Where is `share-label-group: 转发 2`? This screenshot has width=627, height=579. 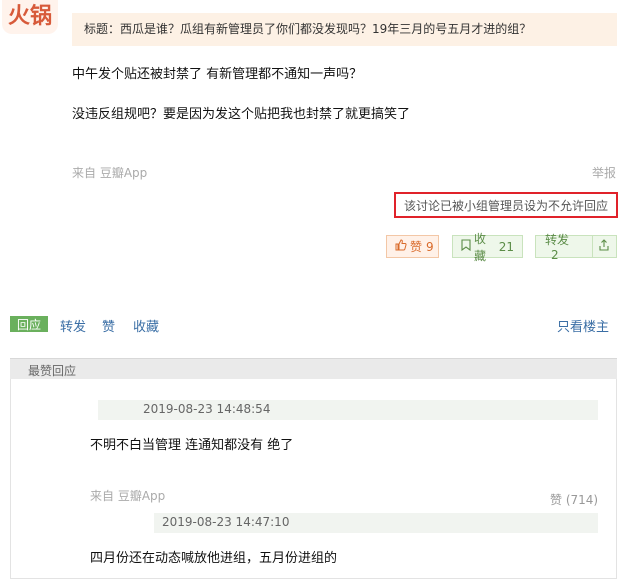 share-label-group: 转发 2 is located at coordinates (564, 246).